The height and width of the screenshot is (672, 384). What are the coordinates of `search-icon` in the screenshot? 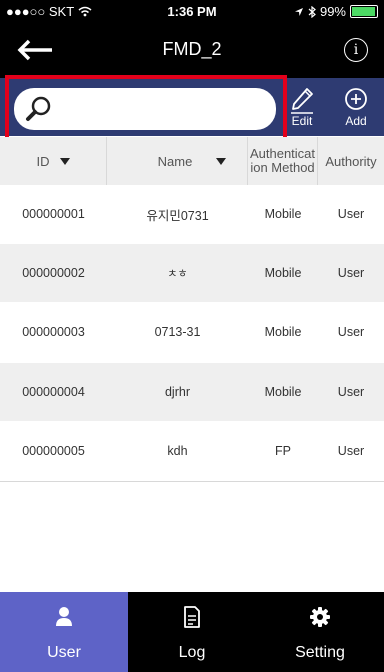 It's located at (38, 108).